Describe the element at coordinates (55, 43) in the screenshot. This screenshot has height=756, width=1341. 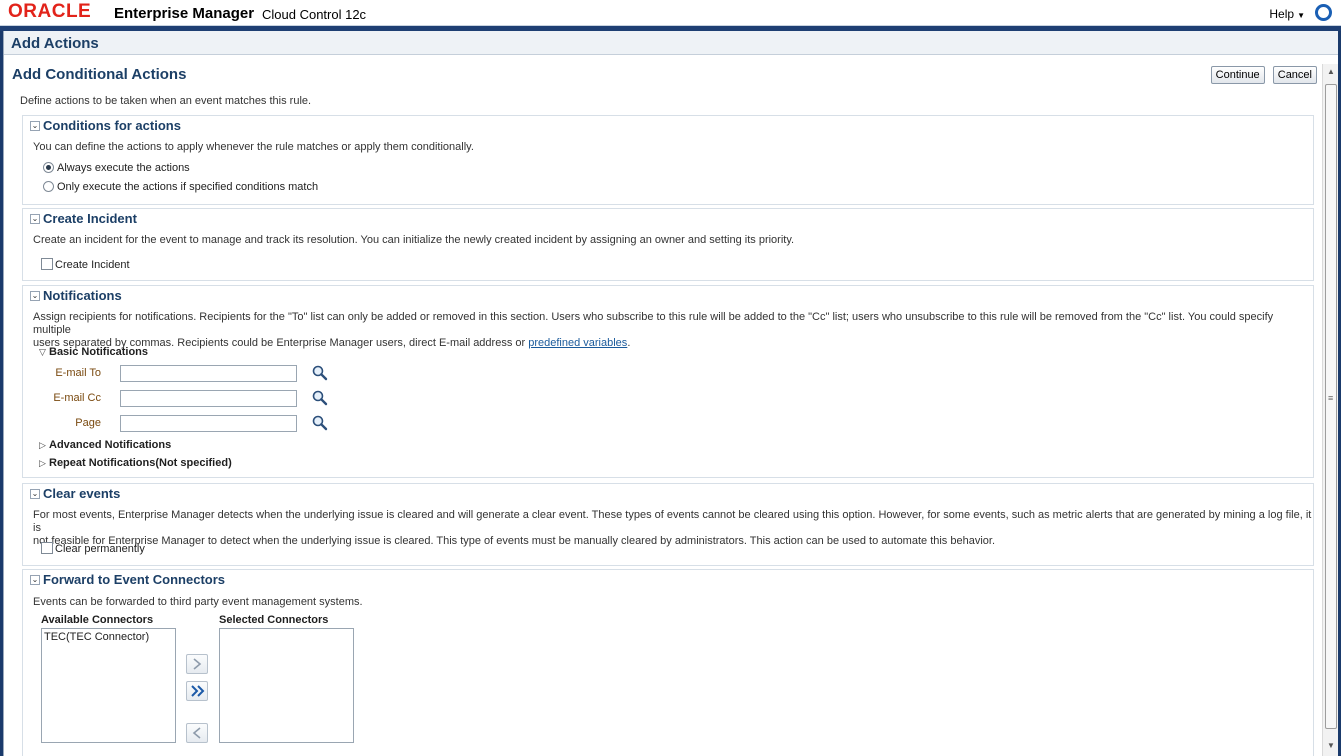
I see `page-title: Add Actions` at that location.